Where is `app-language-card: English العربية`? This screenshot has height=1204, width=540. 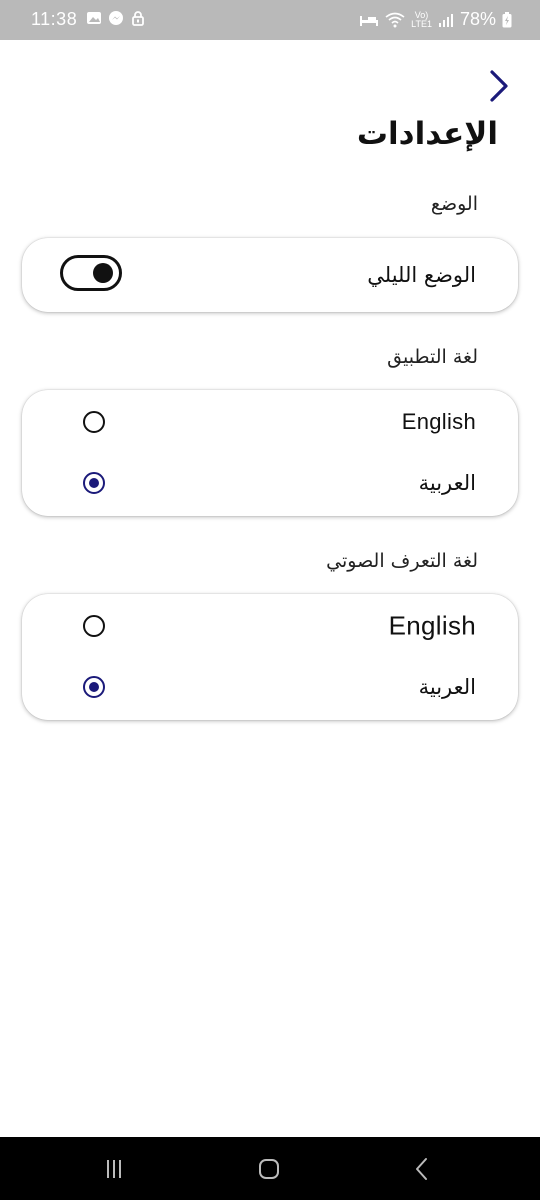
app-language-card: English العربية is located at coordinates (270, 453).